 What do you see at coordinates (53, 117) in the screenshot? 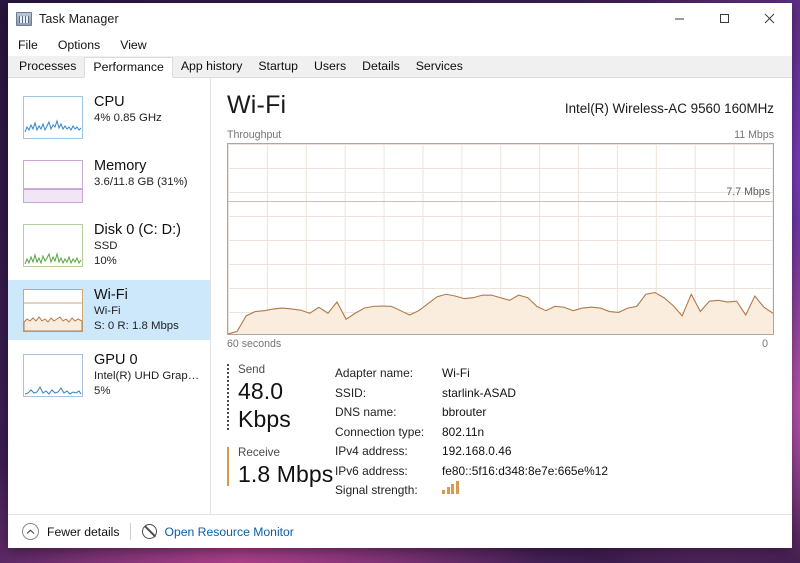
I see `cpu-thumbnail-graph` at bounding box center [53, 117].